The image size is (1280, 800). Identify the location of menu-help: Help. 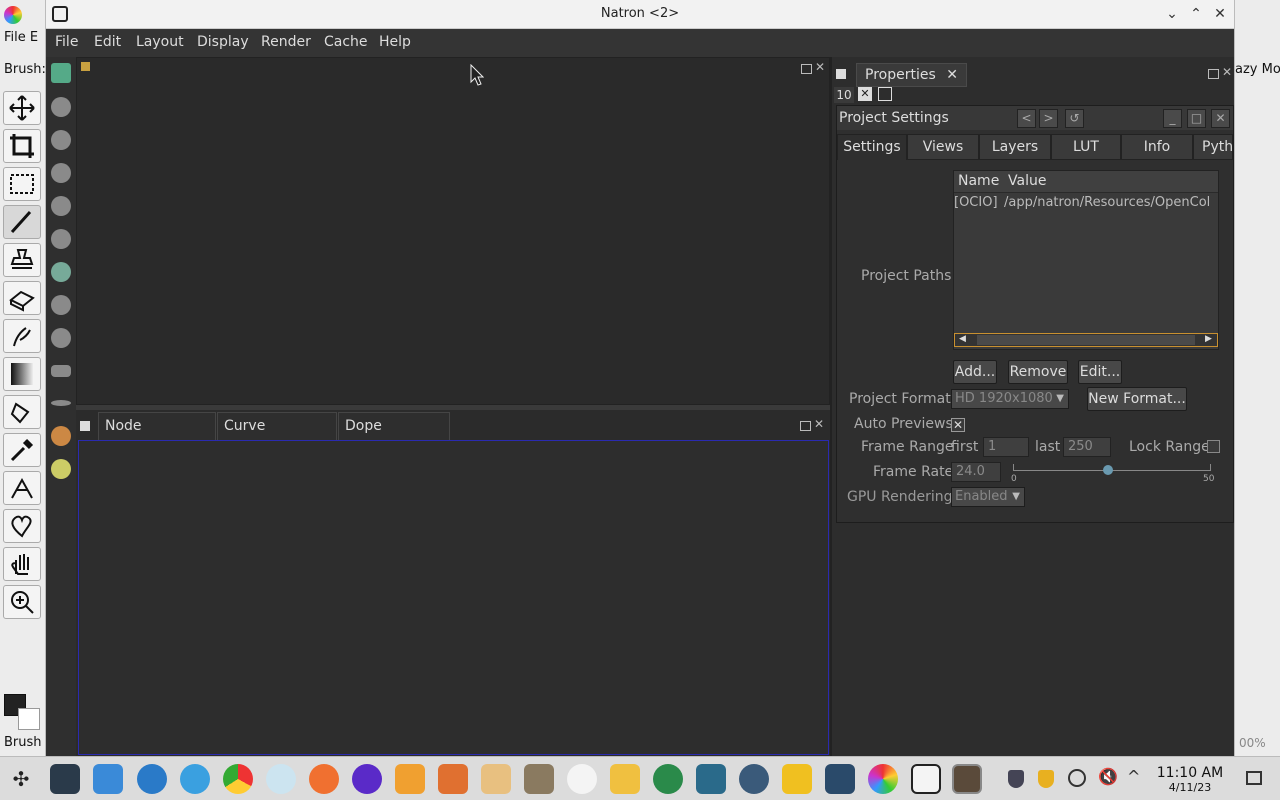
(395, 42).